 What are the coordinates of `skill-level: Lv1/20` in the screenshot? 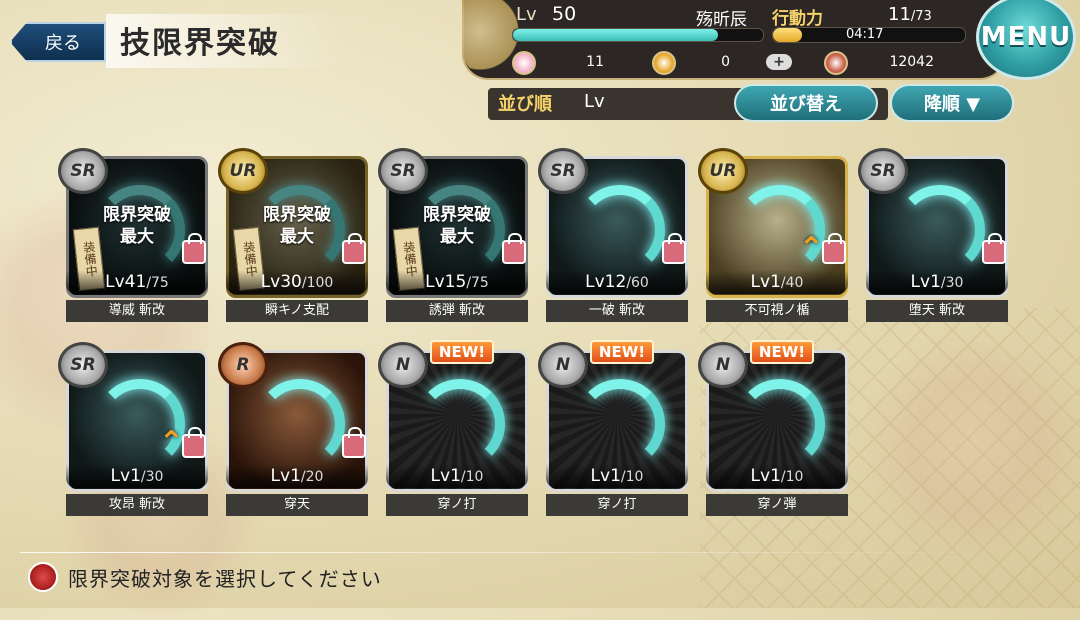 It's located at (297, 476).